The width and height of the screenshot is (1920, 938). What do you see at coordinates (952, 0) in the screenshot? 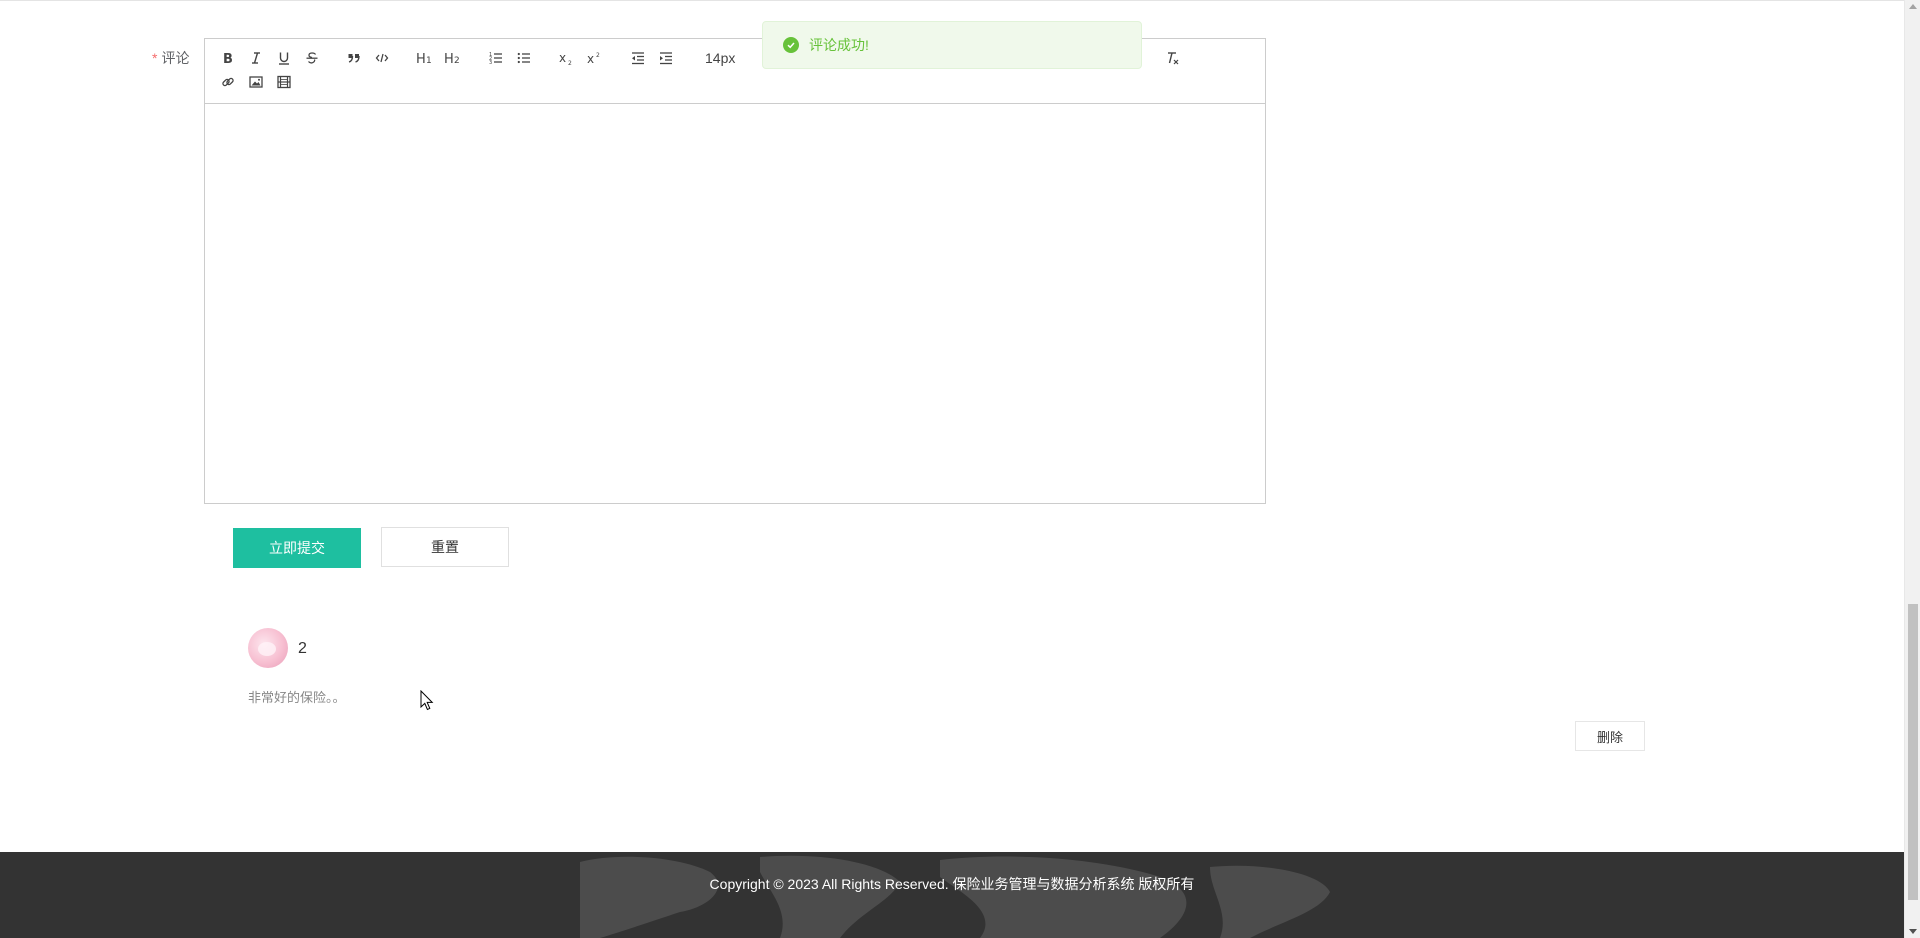
I see `top-divider` at bounding box center [952, 0].